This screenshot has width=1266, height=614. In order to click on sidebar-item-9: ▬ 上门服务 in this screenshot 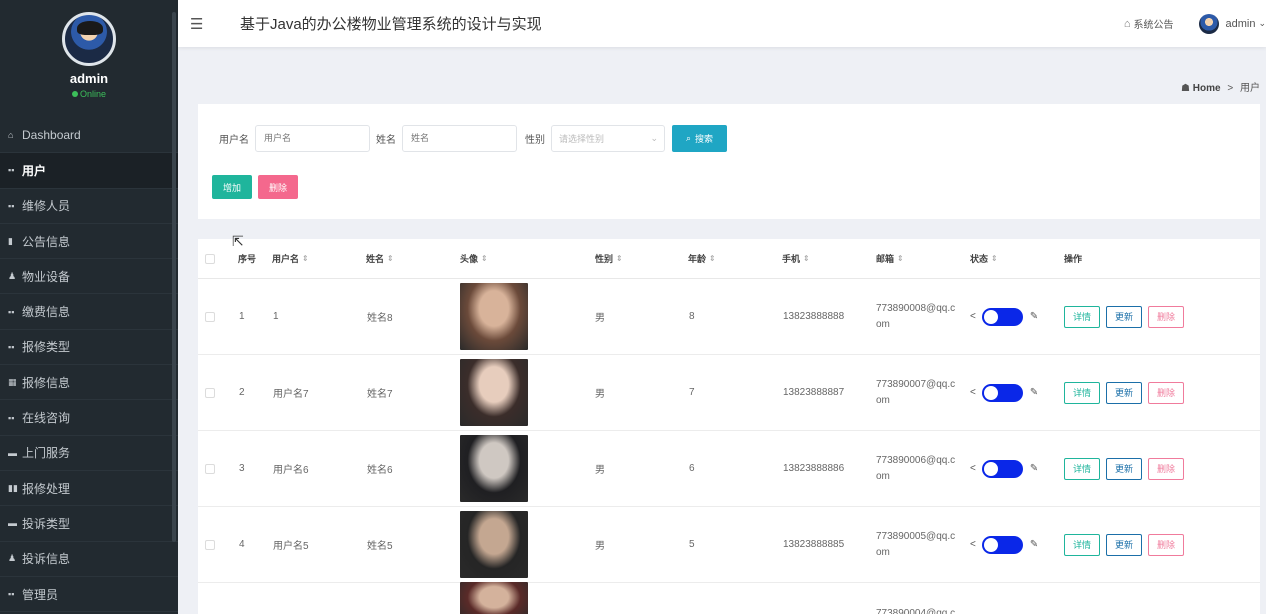, I will do `click(89, 453)`.